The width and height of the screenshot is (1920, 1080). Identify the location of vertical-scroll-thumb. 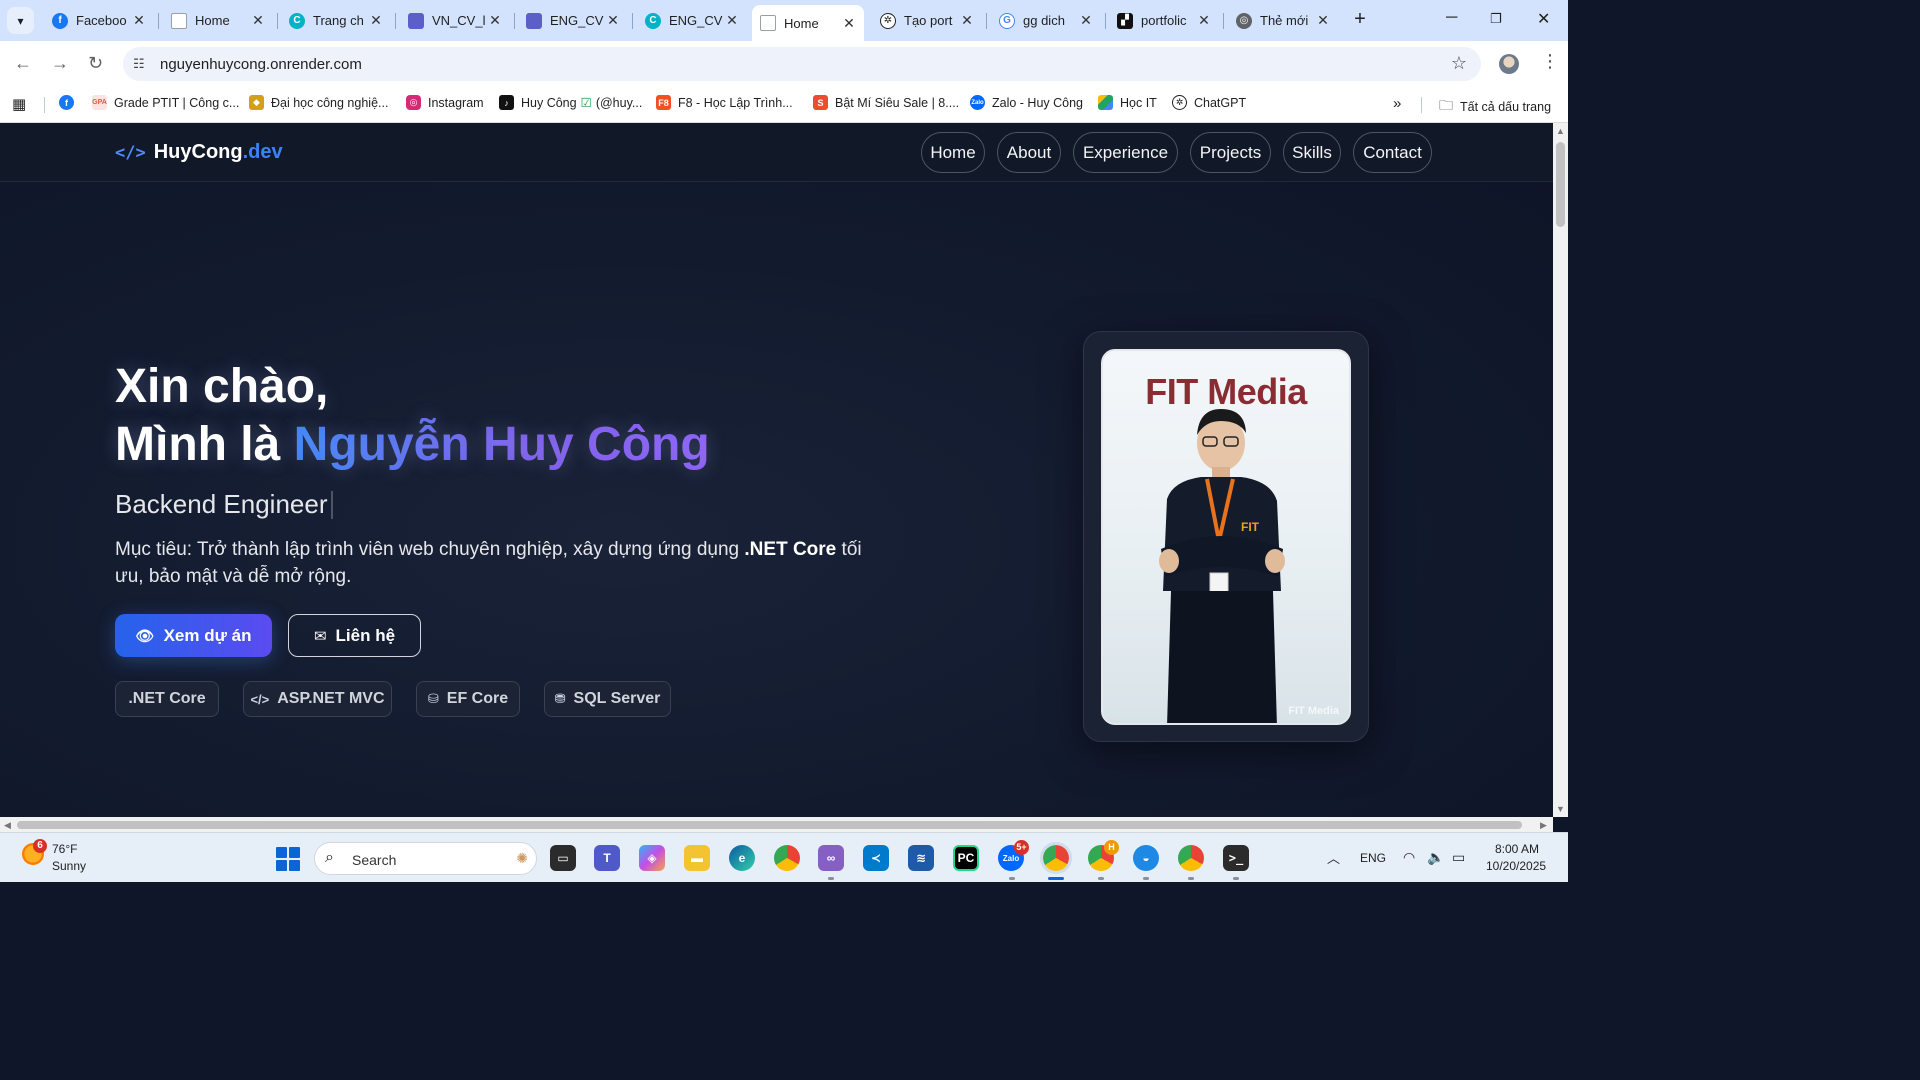
(1560, 184).